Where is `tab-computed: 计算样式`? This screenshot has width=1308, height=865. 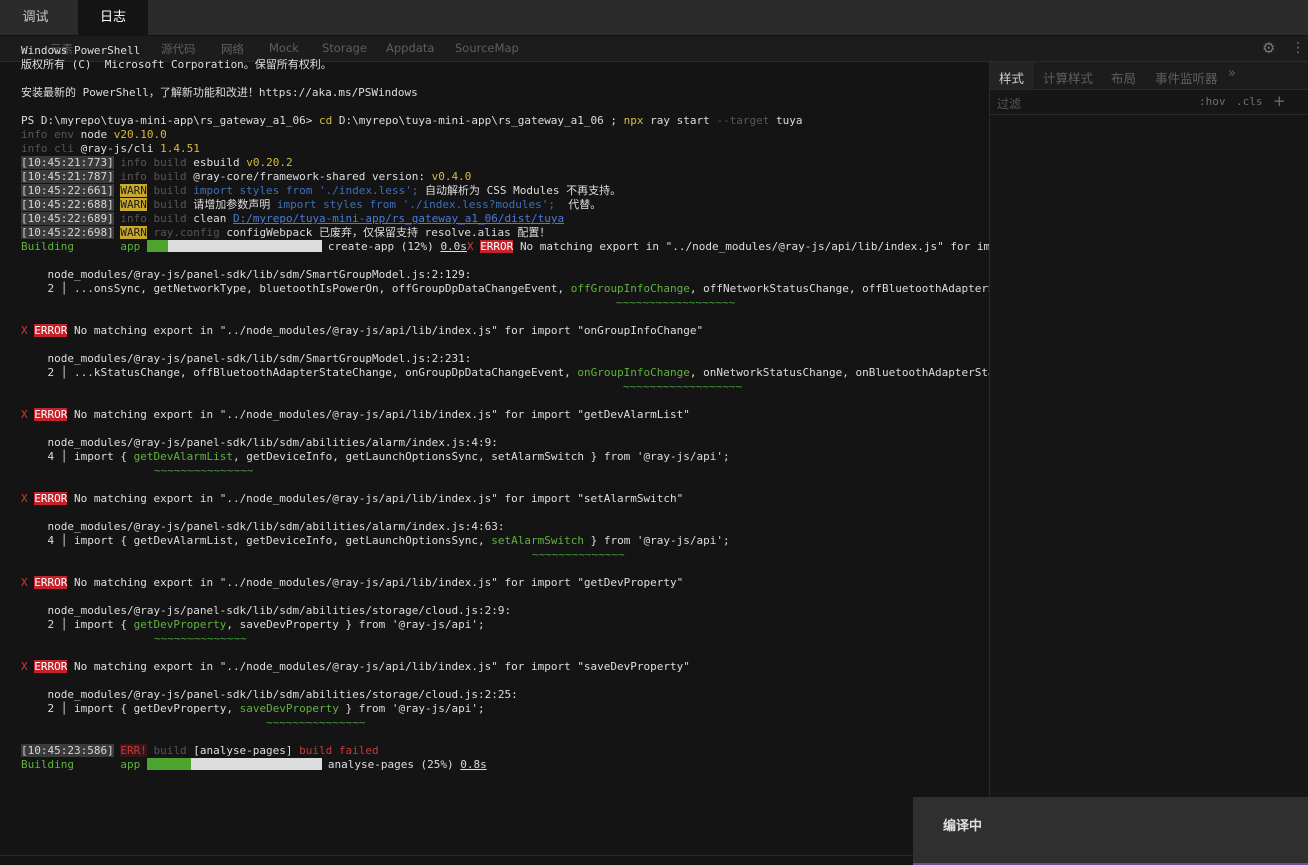 tab-computed: 计算样式 is located at coordinates (1068, 77).